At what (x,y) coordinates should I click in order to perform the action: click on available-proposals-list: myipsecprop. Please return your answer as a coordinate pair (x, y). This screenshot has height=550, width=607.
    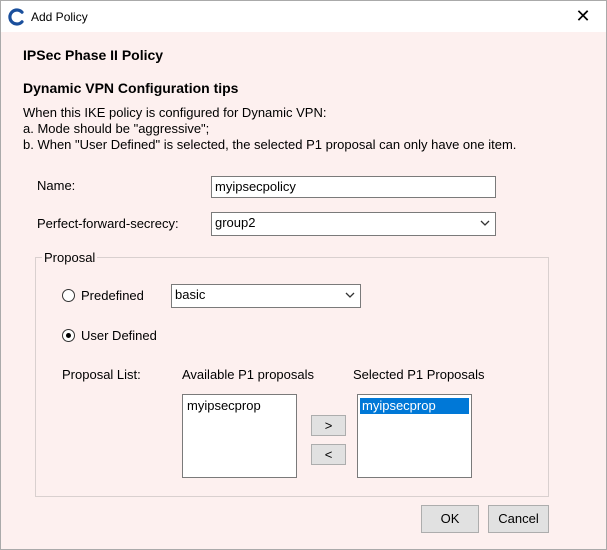
    Looking at the image, I should click on (239, 436).